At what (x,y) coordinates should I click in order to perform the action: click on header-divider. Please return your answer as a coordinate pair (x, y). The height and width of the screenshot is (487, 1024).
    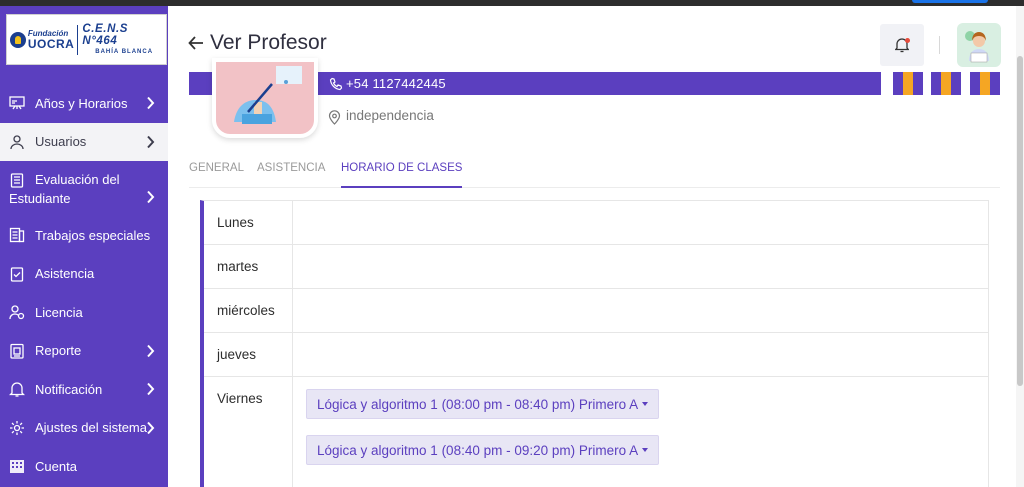
    Looking at the image, I should click on (939, 45).